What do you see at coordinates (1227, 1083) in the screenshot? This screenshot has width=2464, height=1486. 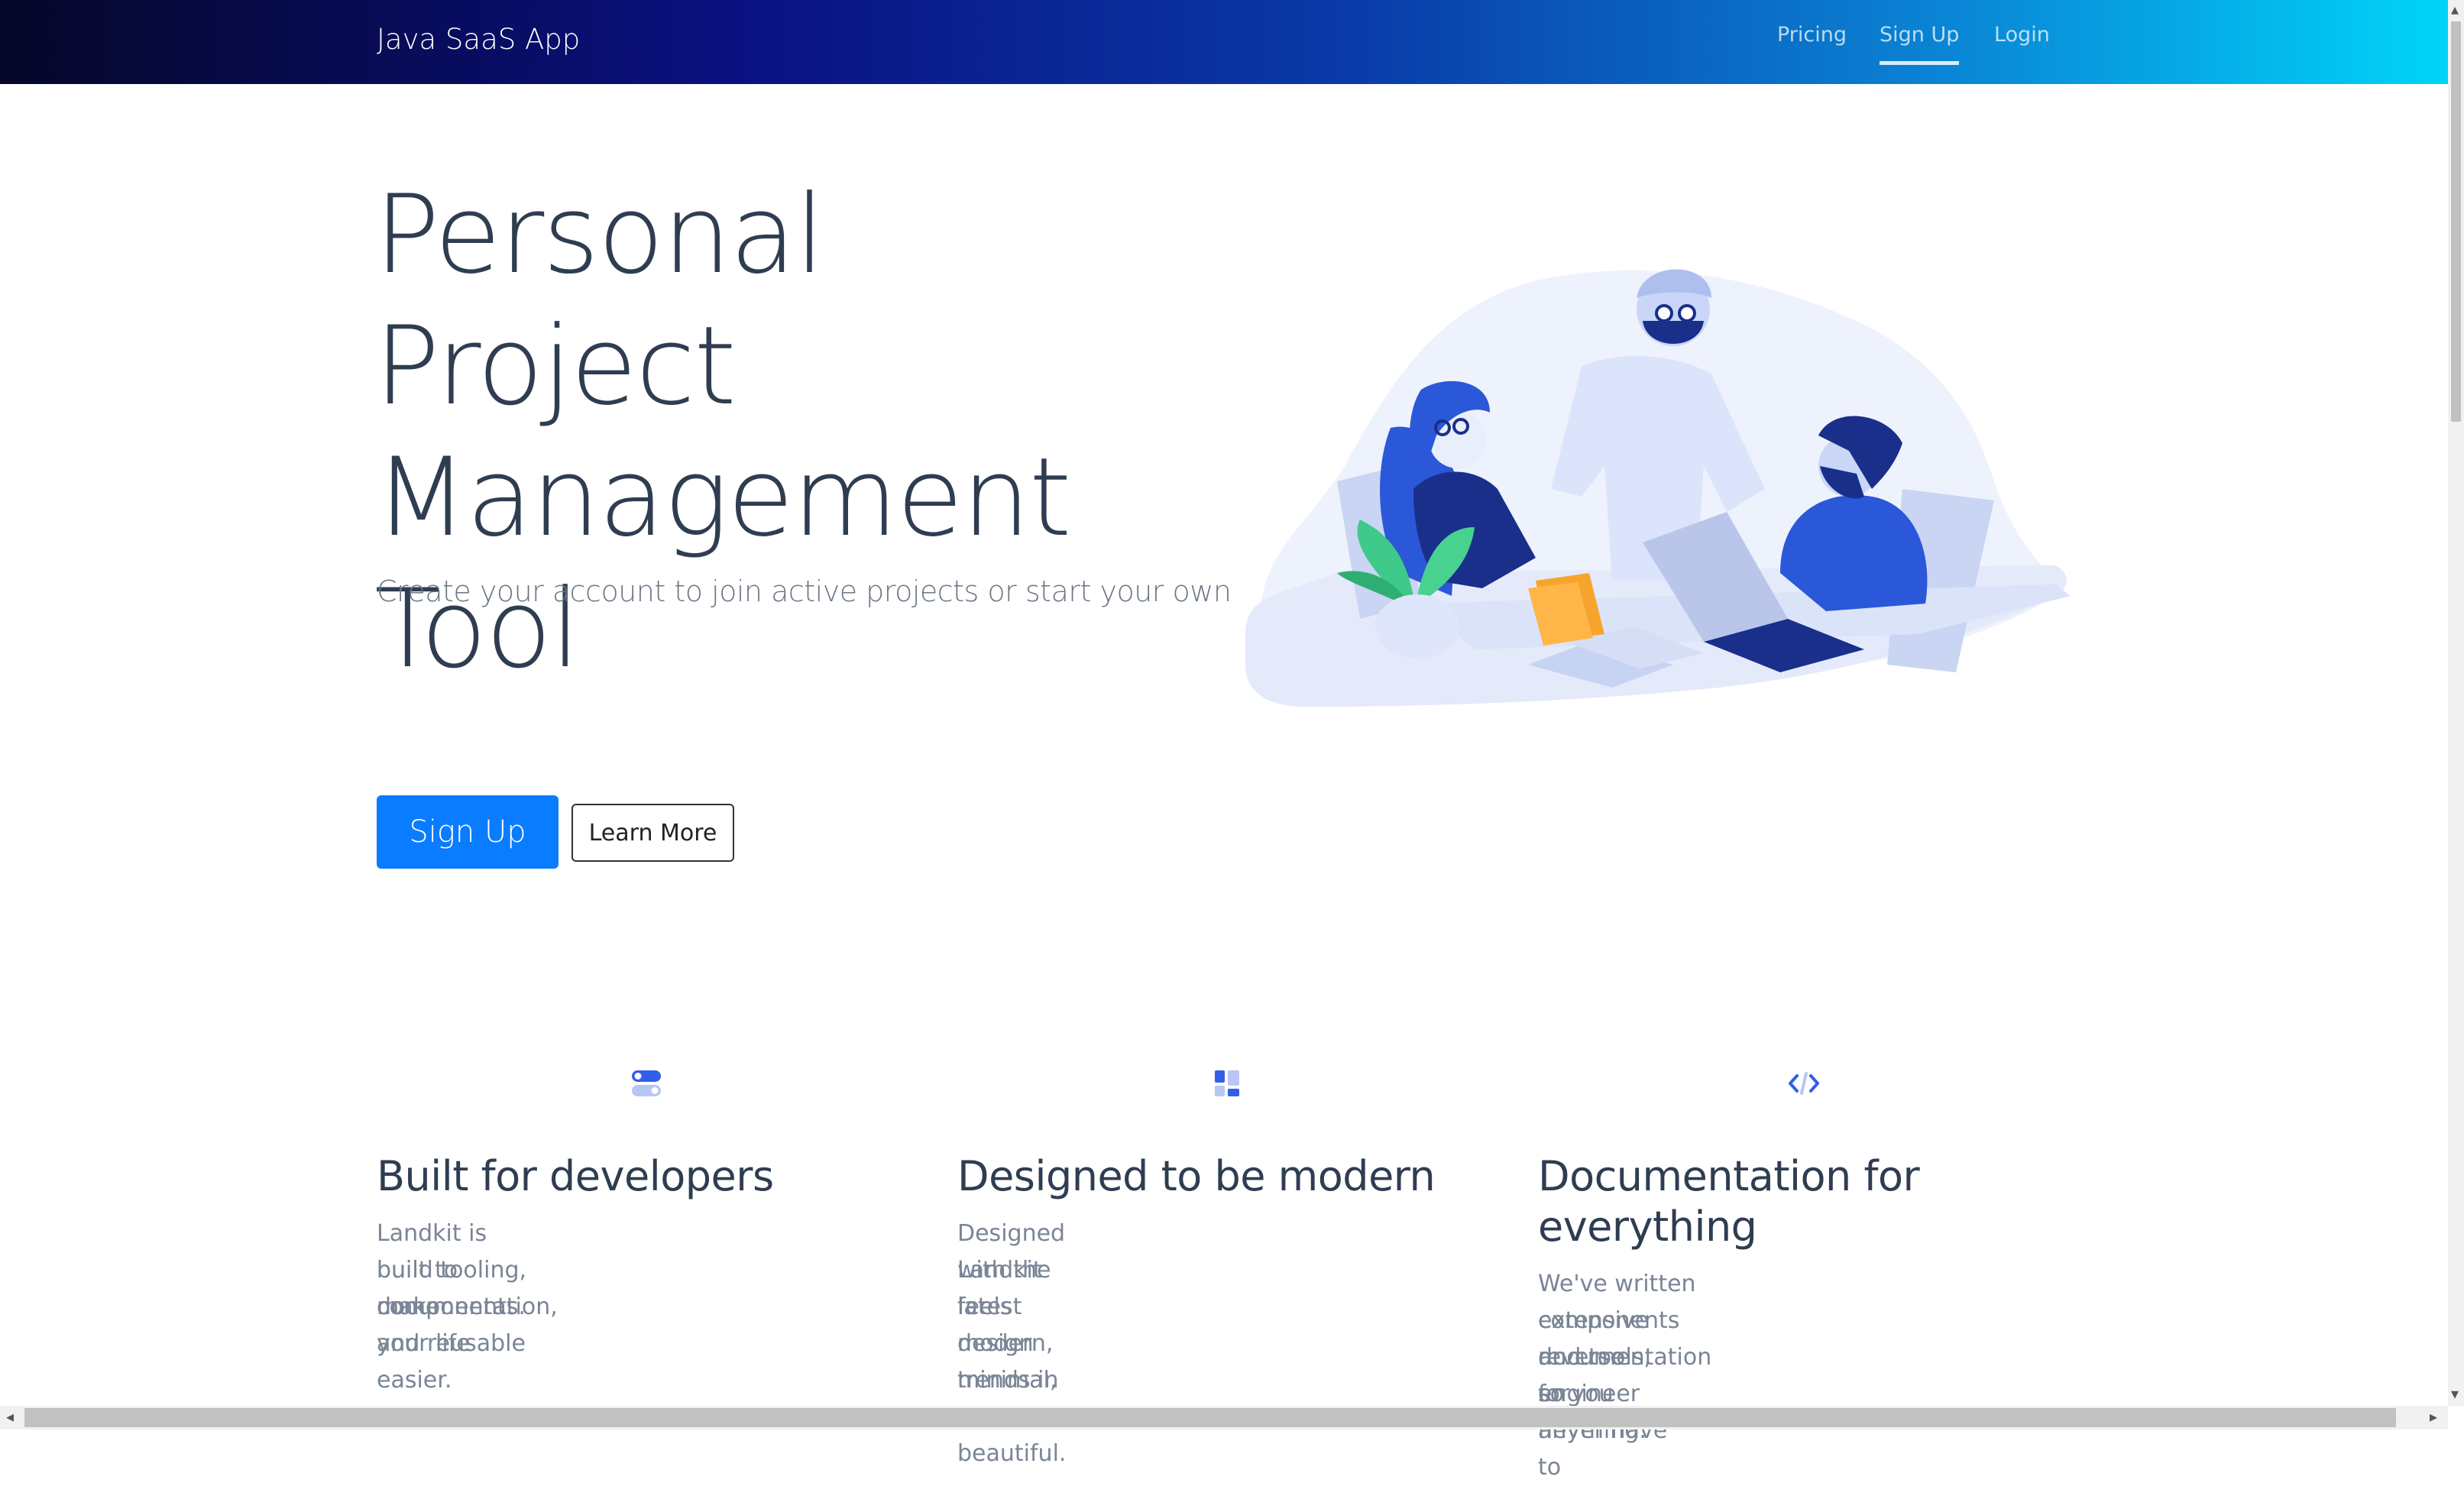 I see `layout-icon` at bounding box center [1227, 1083].